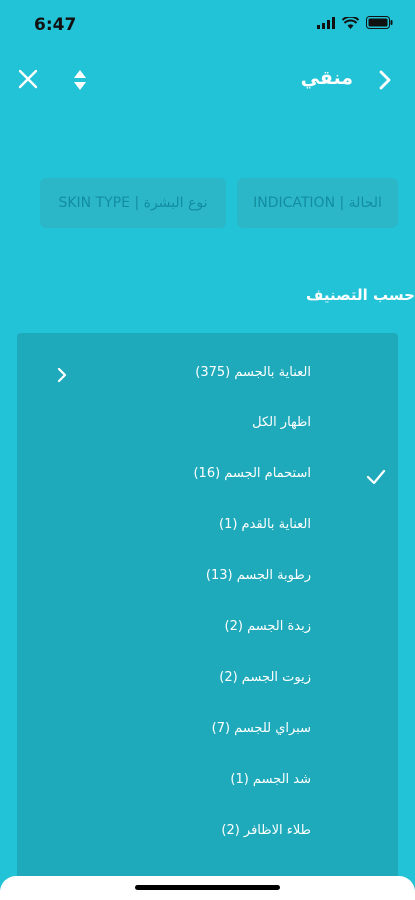  What do you see at coordinates (326, 78) in the screenshot?
I see `page-title: منقي` at bounding box center [326, 78].